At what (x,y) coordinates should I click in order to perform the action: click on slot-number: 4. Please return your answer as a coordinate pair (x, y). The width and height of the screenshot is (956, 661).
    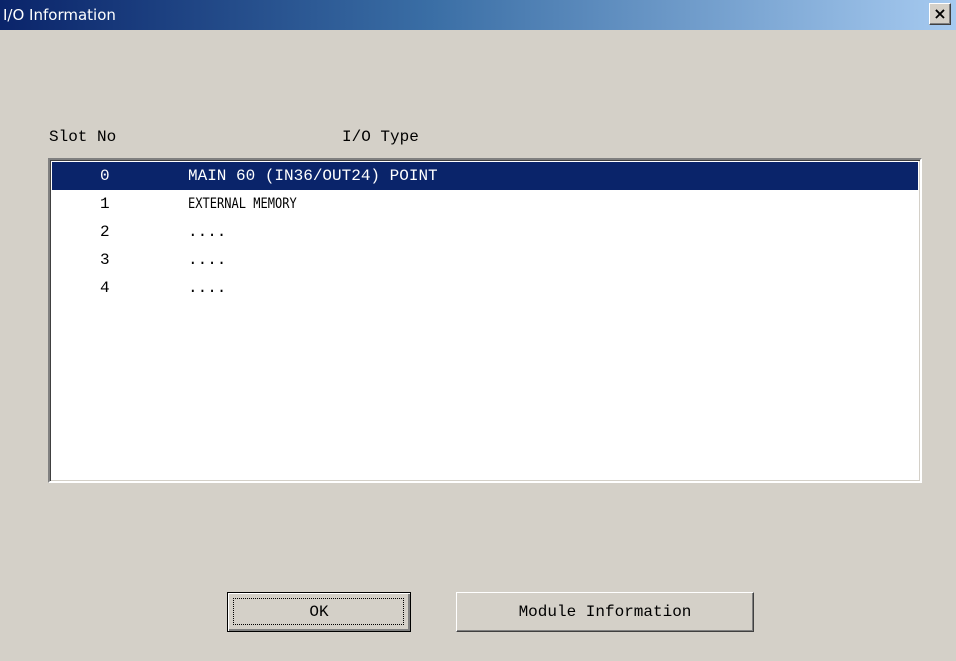
    Looking at the image, I should click on (105, 288).